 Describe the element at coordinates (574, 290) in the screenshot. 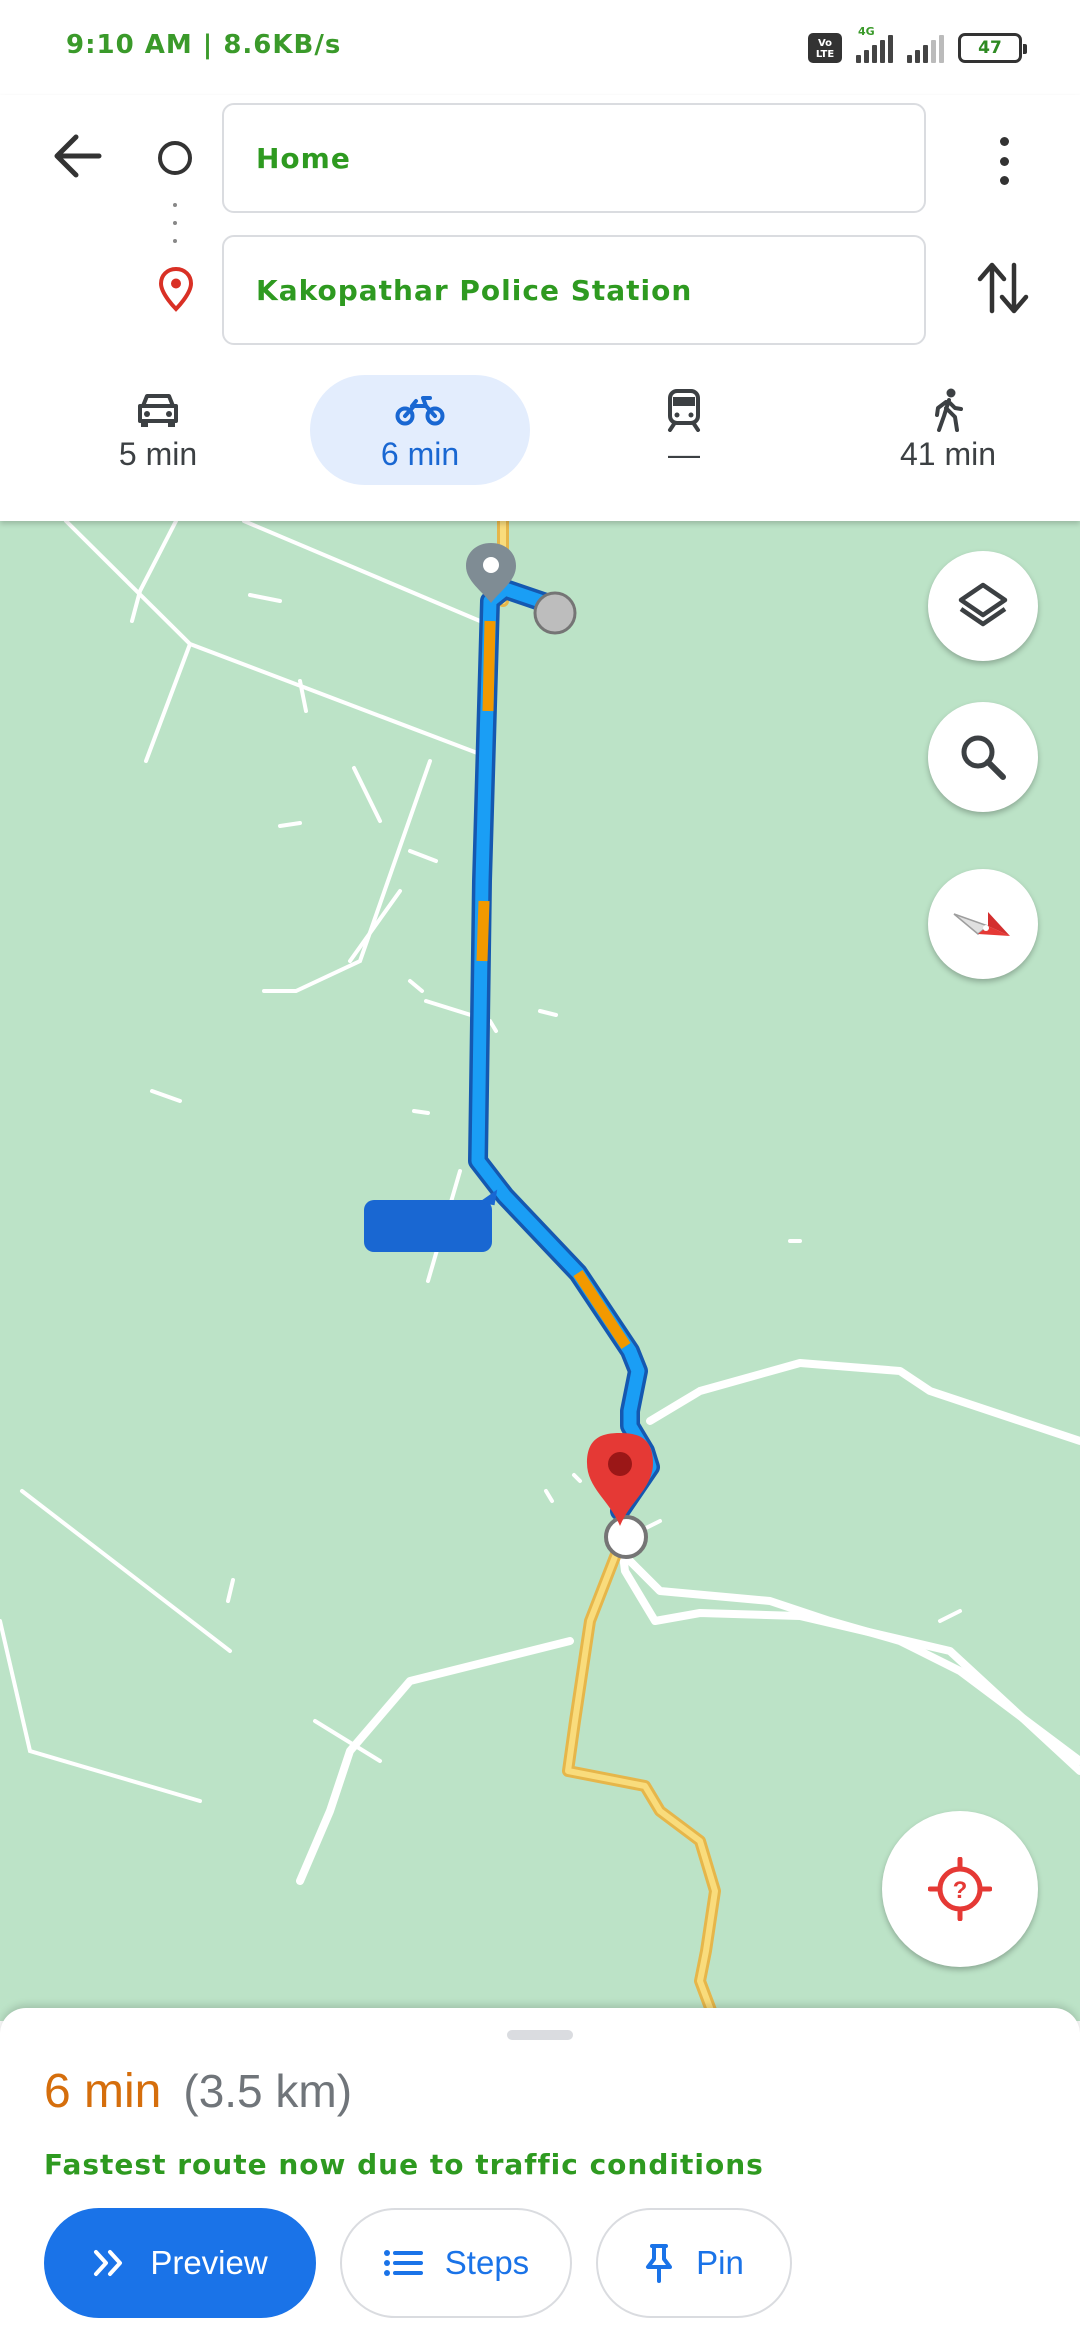

I see `destination-input: Kakopathar Police Station` at that location.